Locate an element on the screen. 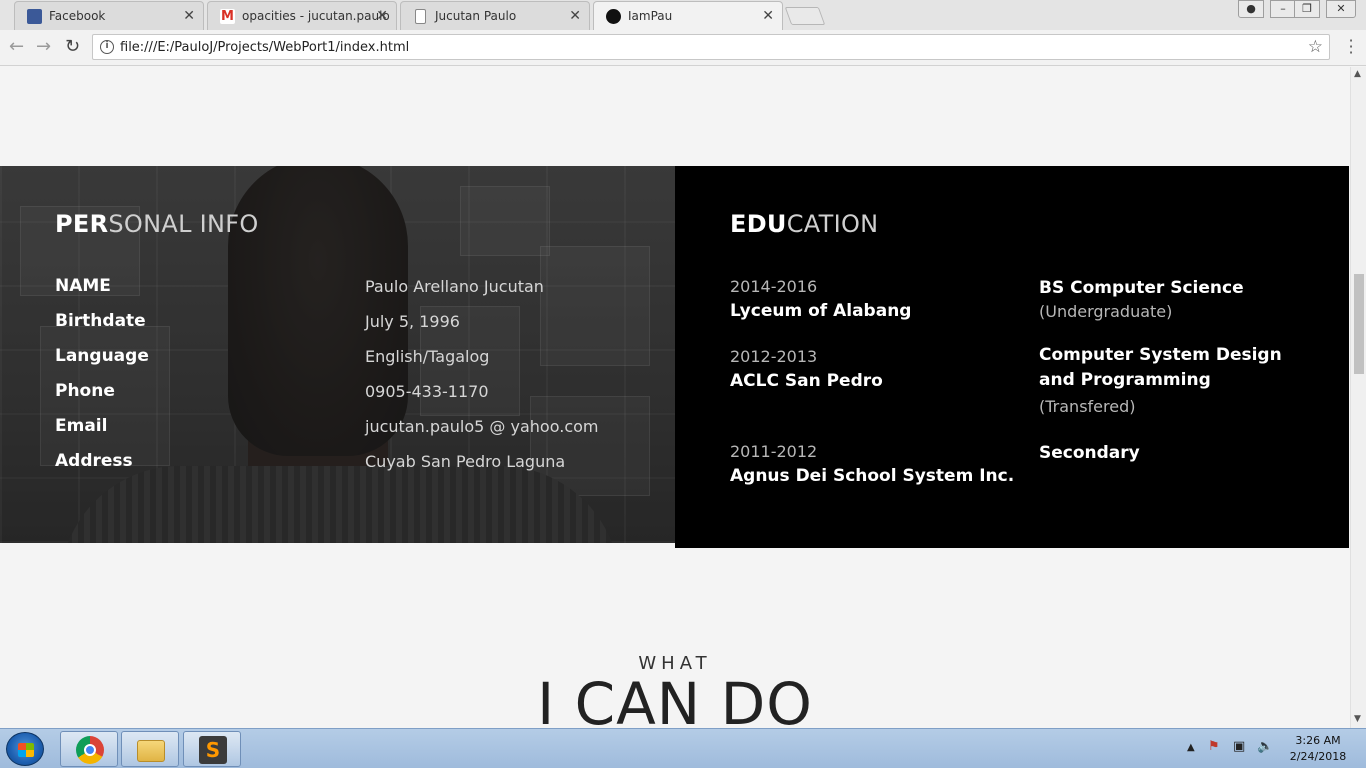 The width and height of the screenshot is (1366, 768). scroll-up-arrow-icon: ▲ is located at coordinates (1357, 74).